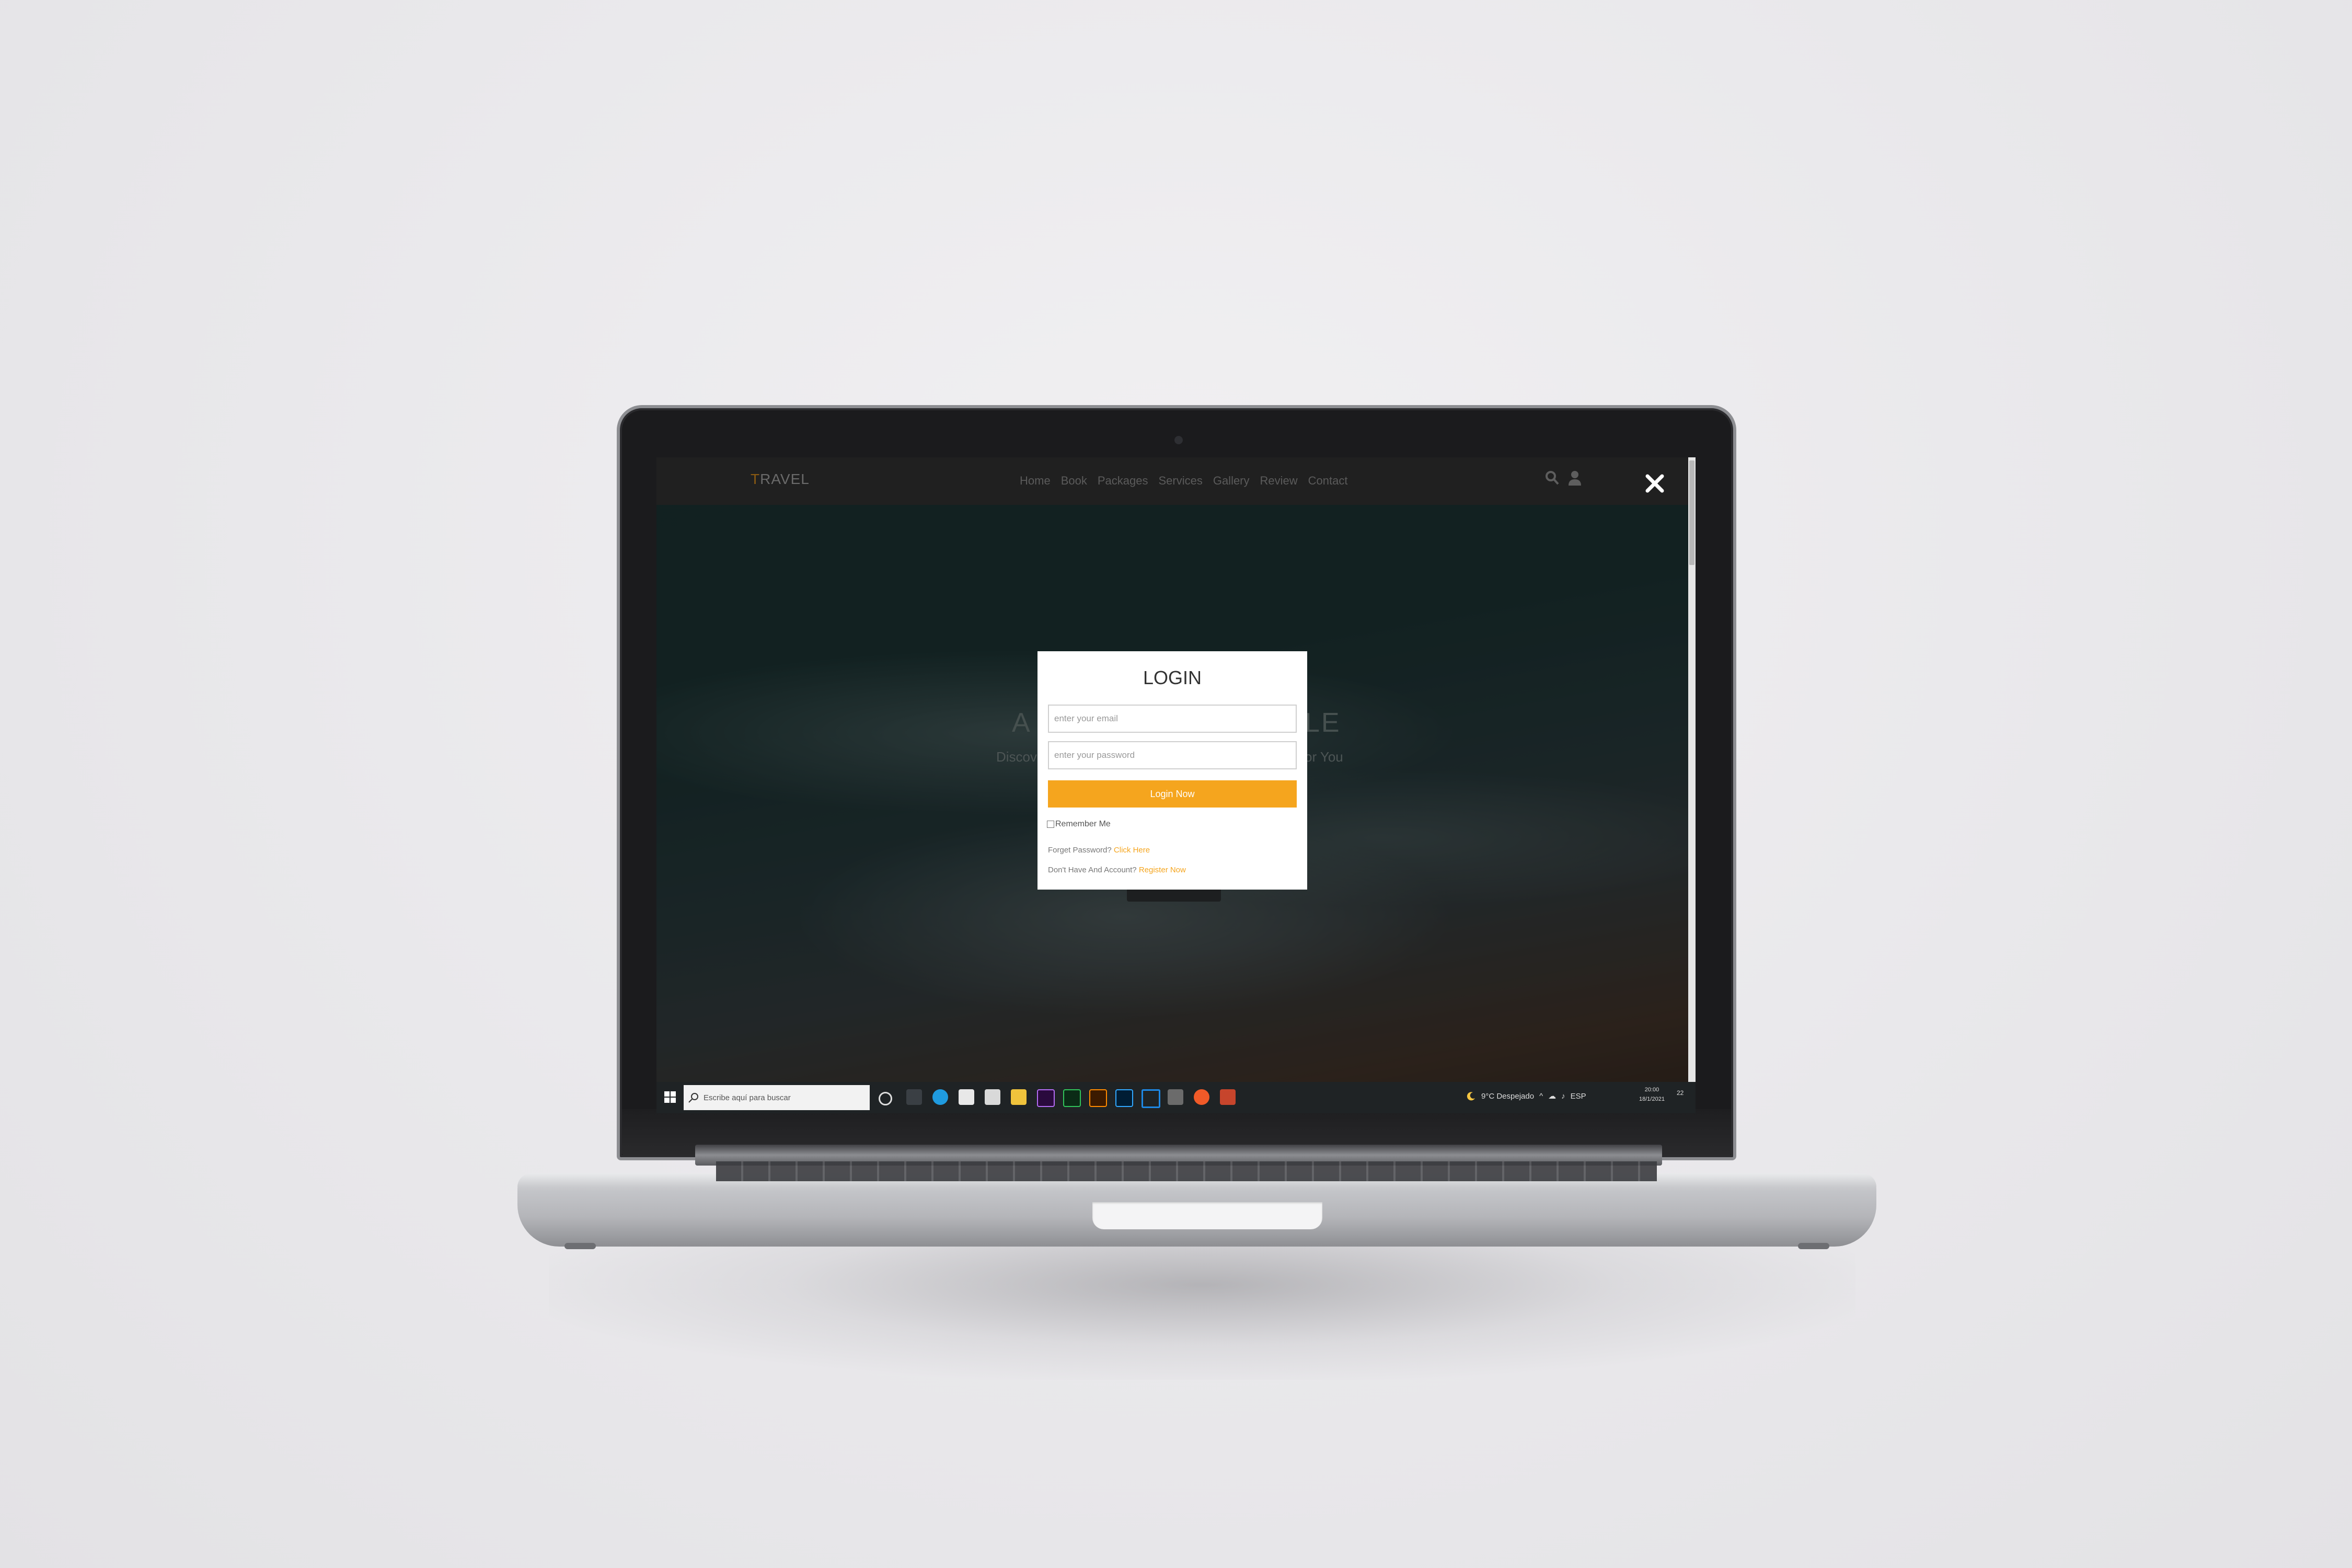  What do you see at coordinates (1132, 850) in the screenshot?
I see `forgot-password-link: Click Here` at bounding box center [1132, 850].